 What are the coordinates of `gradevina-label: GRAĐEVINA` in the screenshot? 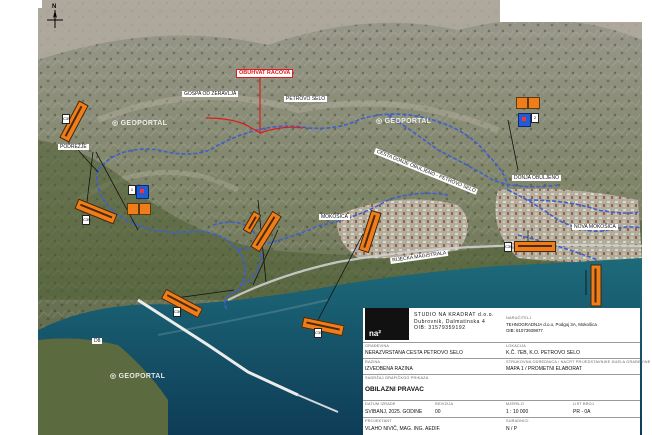 It's located at (377, 346).